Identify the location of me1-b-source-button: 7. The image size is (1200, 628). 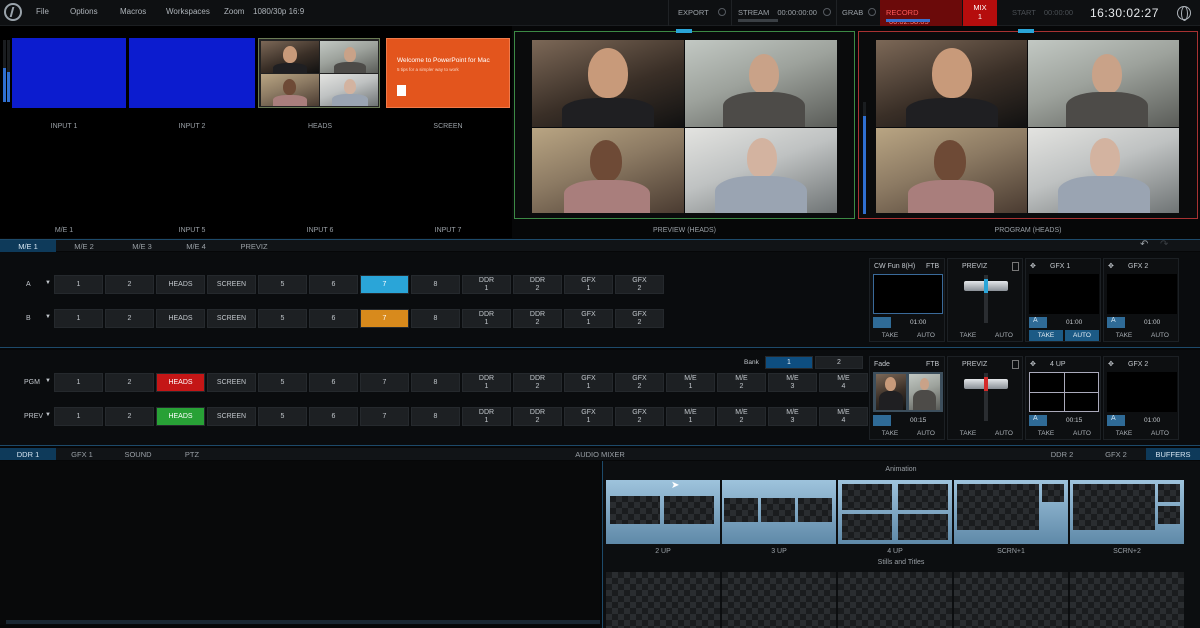
(384, 318).